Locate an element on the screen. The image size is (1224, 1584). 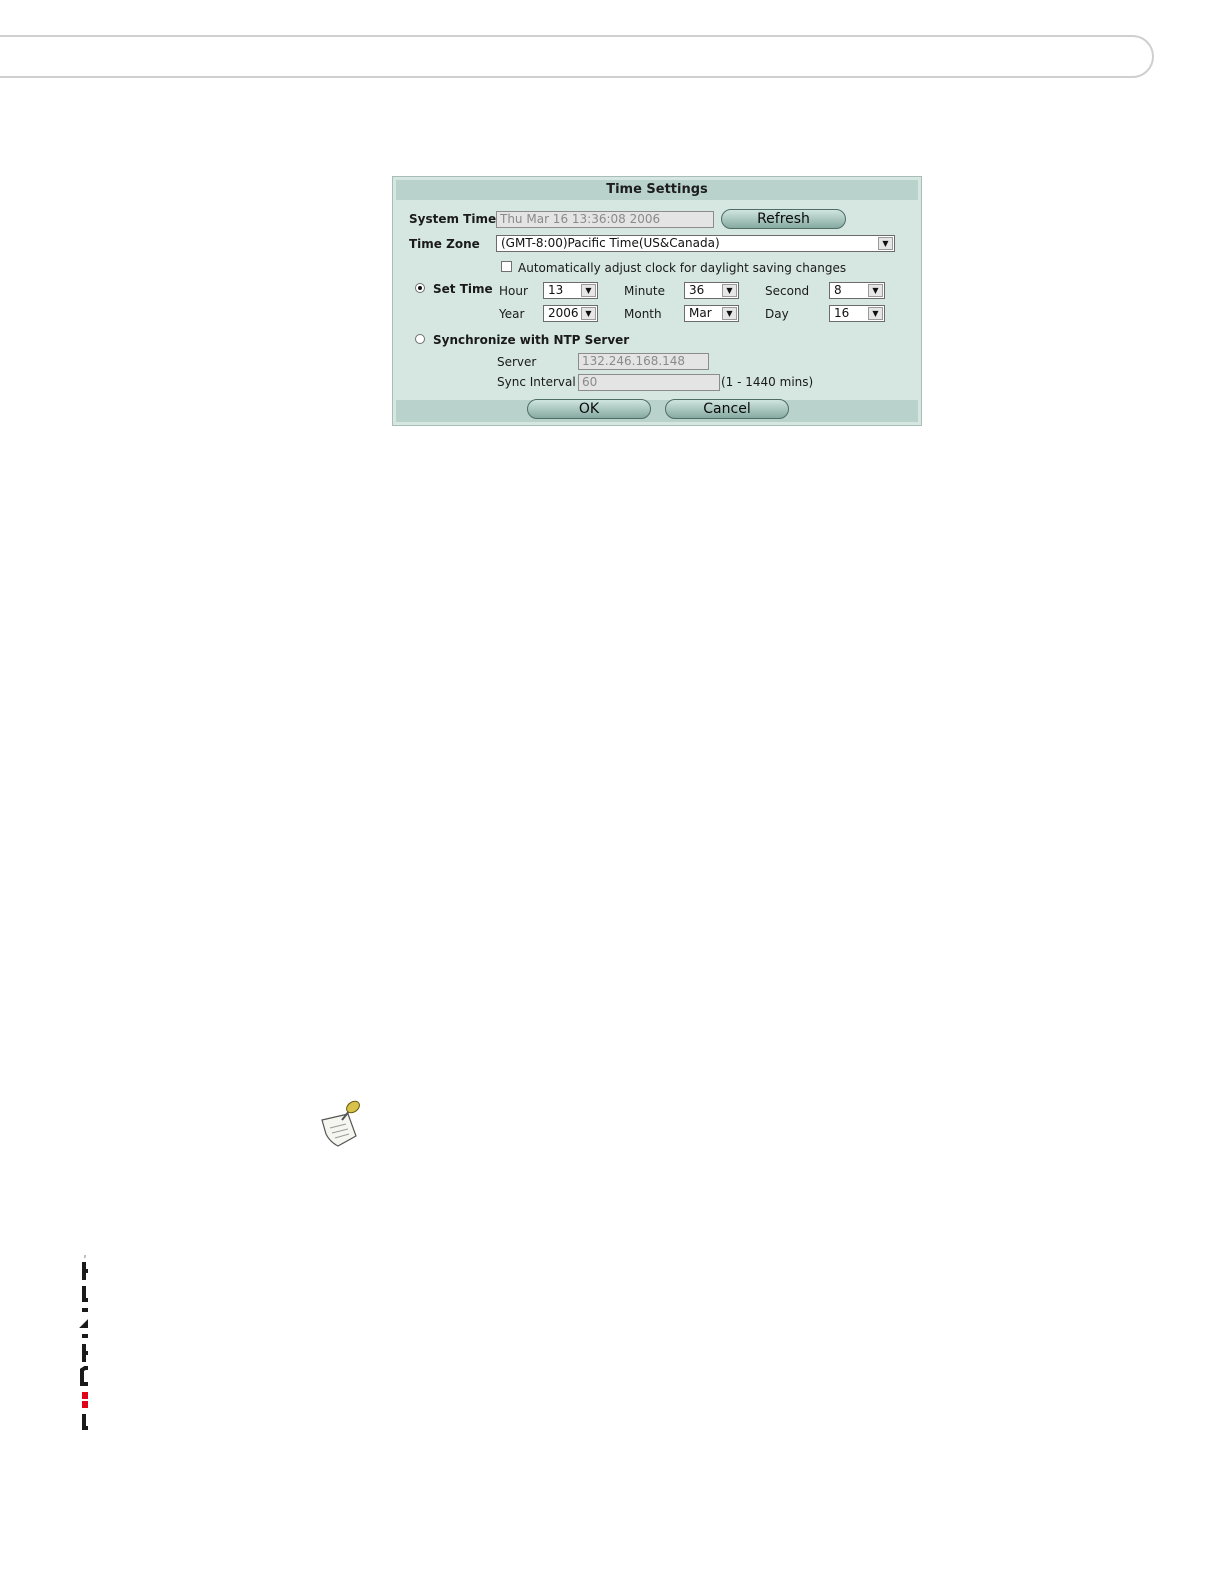
refresh-button: Refresh is located at coordinates (783, 219).